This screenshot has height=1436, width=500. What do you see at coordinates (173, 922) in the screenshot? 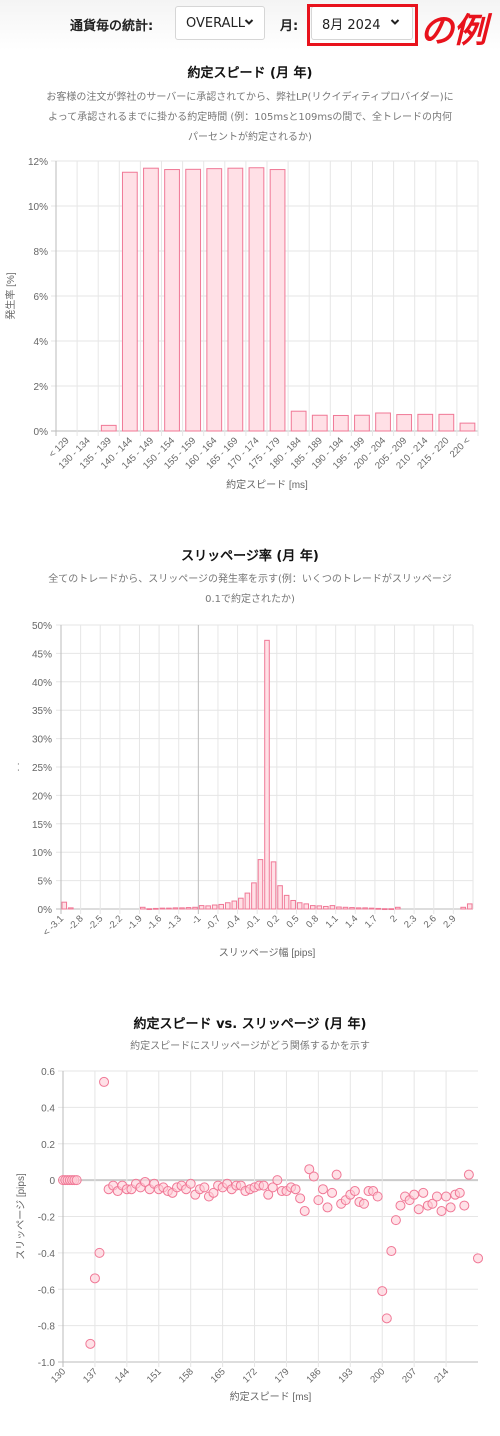
I see `x-tick-label: -1.3` at bounding box center [173, 922].